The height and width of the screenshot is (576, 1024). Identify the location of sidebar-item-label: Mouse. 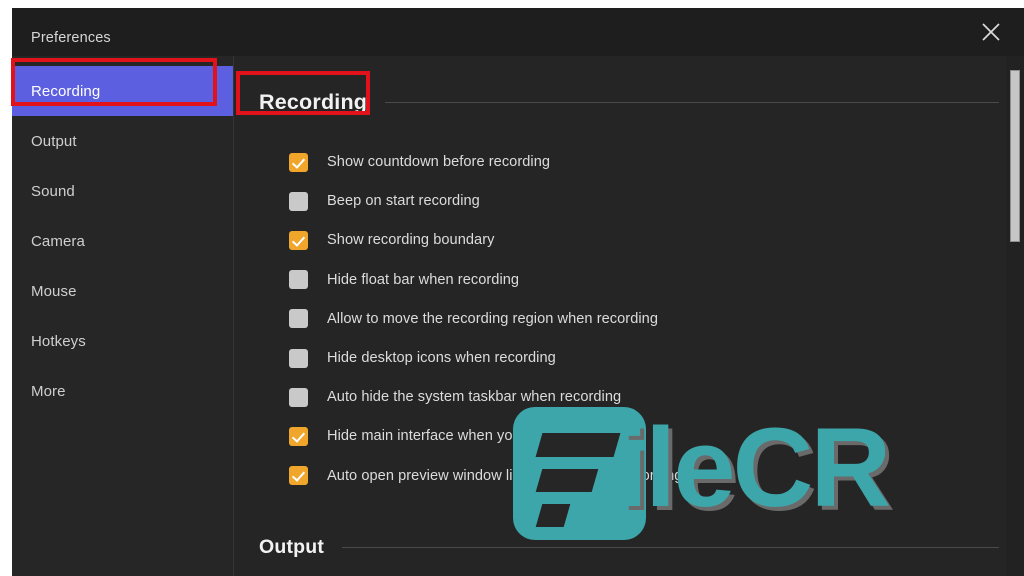
(54, 291).